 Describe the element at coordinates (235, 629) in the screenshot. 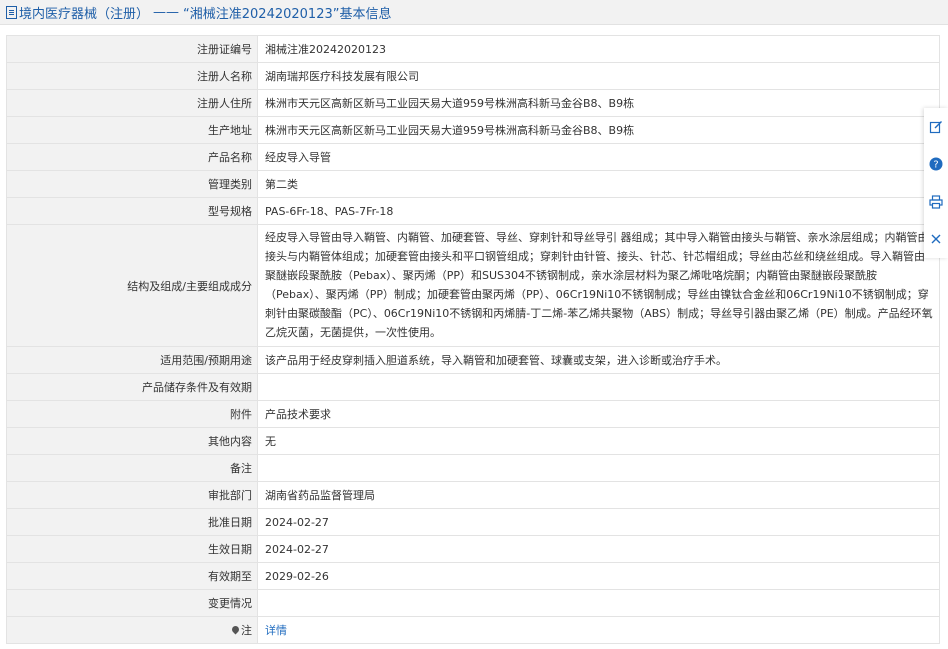

I see `map-pin-icon` at that location.